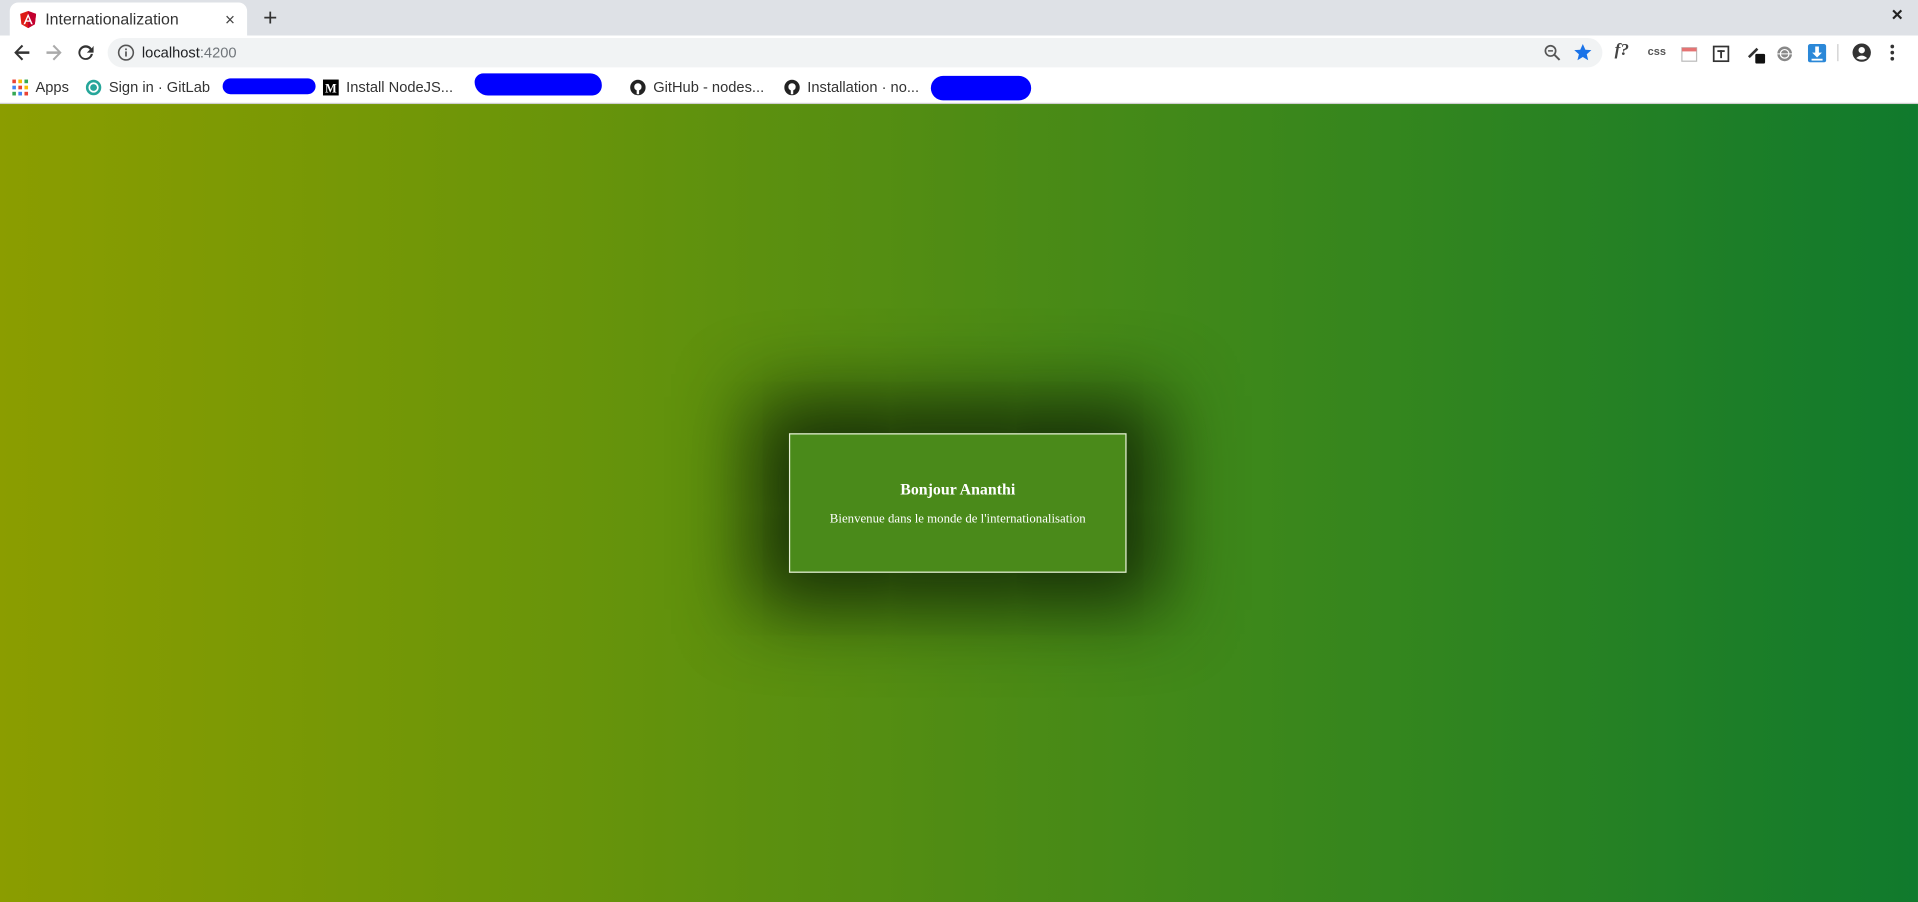 Image resolution: width=1918 pixels, height=902 pixels. I want to click on back-button, so click(22, 53).